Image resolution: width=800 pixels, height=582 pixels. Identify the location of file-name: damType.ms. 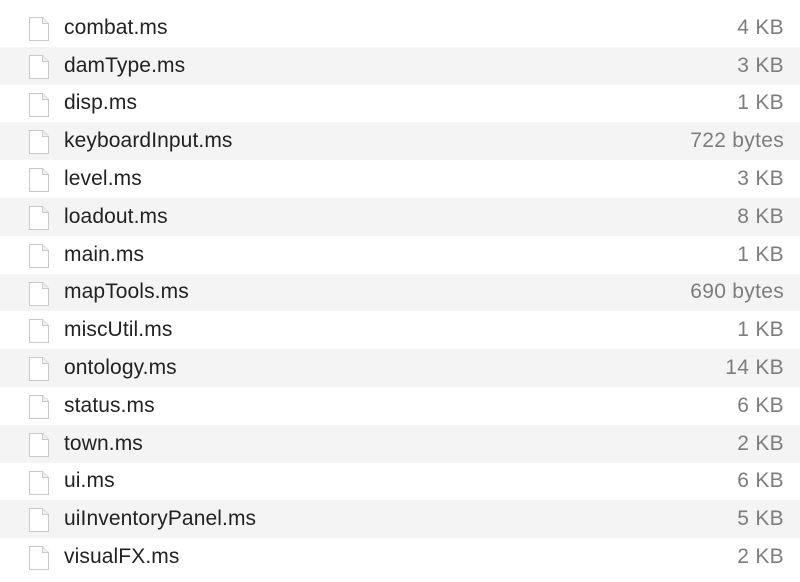
(125, 65).